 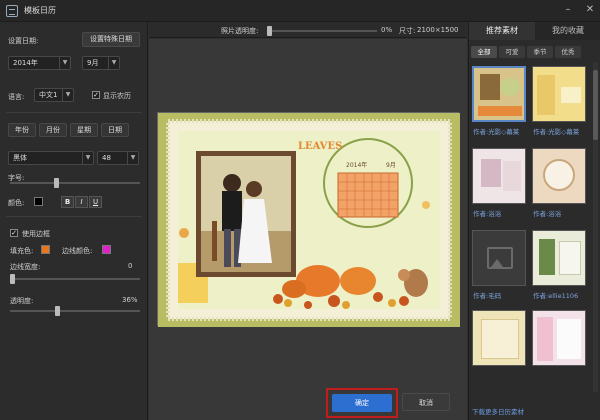 What do you see at coordinates (45, 249) in the screenshot?
I see `fill-color-swatch` at bounding box center [45, 249].